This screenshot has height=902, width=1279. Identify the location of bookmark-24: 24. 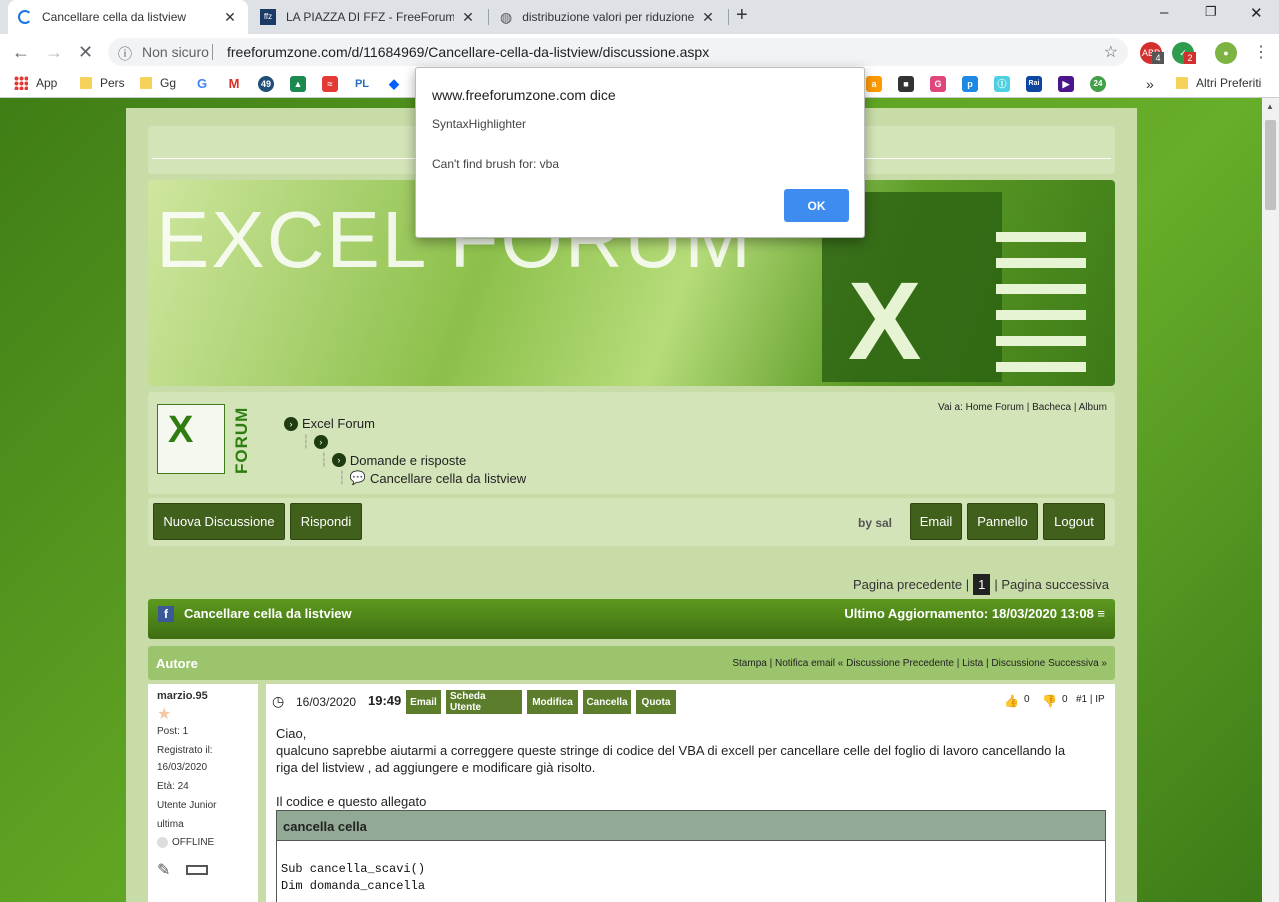
(1098, 84).